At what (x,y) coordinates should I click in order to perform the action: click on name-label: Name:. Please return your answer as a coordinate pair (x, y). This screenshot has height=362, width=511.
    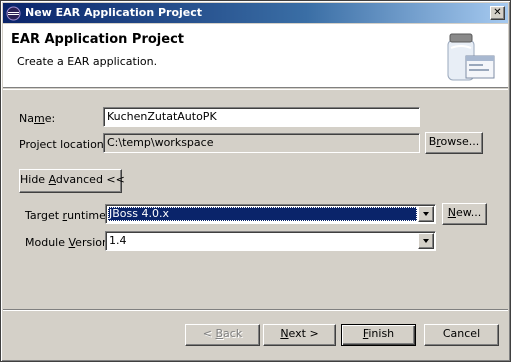
    Looking at the image, I should click on (37, 118).